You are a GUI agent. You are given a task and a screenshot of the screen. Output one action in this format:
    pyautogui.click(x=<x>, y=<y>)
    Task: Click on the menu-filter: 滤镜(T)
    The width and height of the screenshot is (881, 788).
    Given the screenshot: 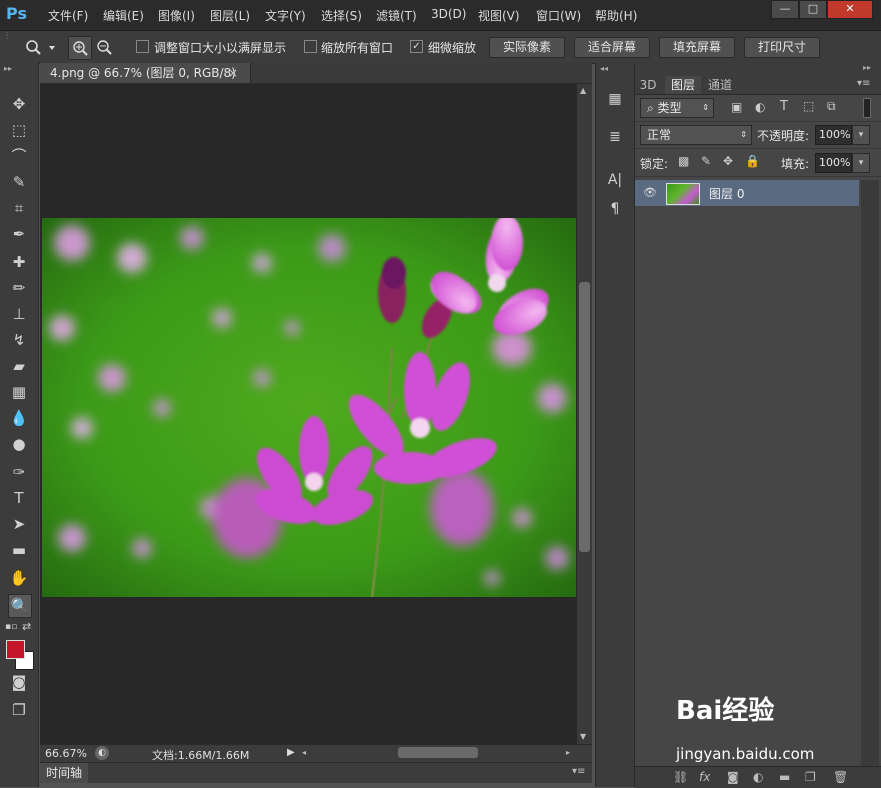 What is the action you would take?
    pyautogui.click(x=396, y=15)
    